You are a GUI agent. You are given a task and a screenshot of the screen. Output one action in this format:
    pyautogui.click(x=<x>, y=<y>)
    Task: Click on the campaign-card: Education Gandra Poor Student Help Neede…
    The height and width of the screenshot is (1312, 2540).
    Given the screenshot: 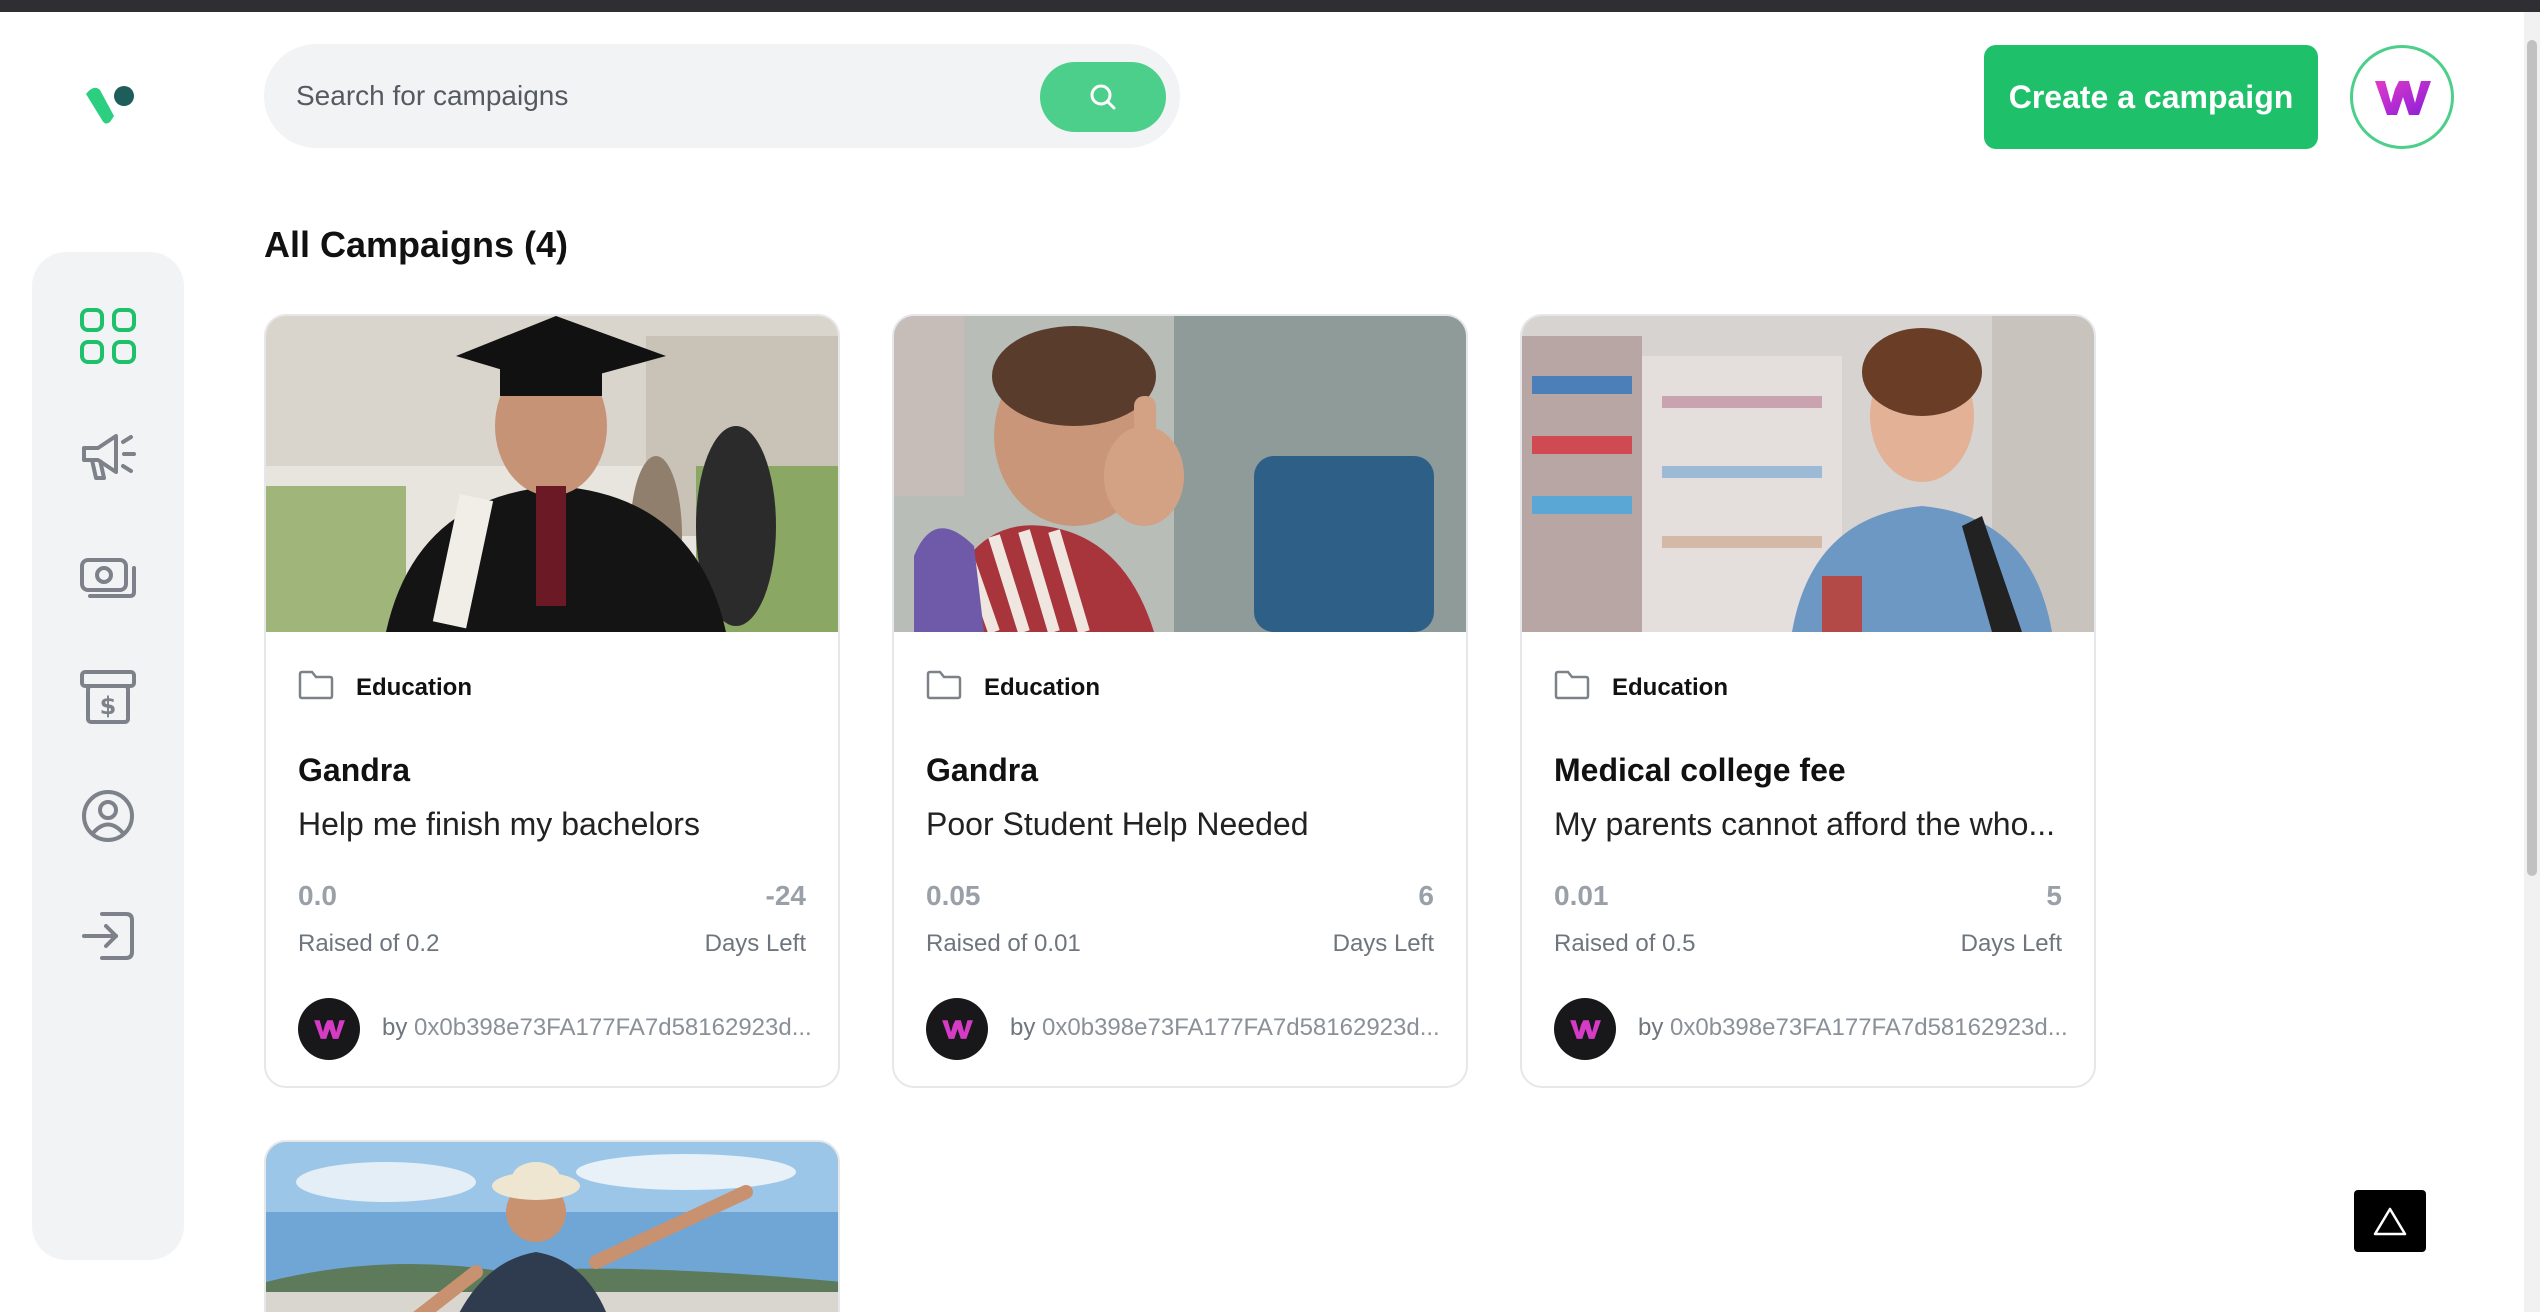 What is the action you would take?
    pyautogui.click(x=1180, y=701)
    